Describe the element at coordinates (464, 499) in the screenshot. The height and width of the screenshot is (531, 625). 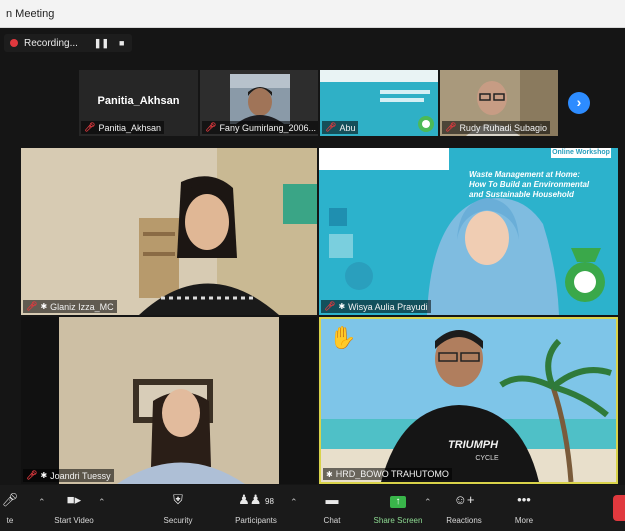
I see `reactions-icon: ☺+` at that location.